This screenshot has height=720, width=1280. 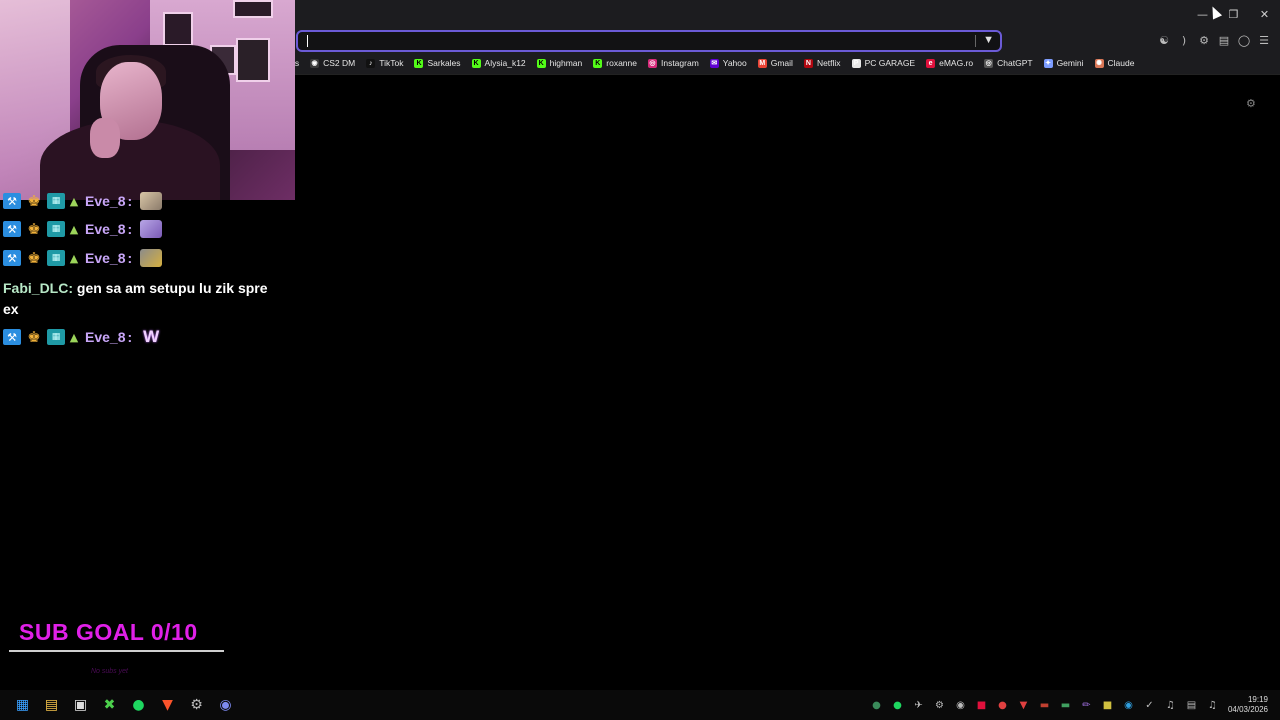 I want to click on bookmark-tiktok: ♪ TikTok, so click(x=384, y=63).